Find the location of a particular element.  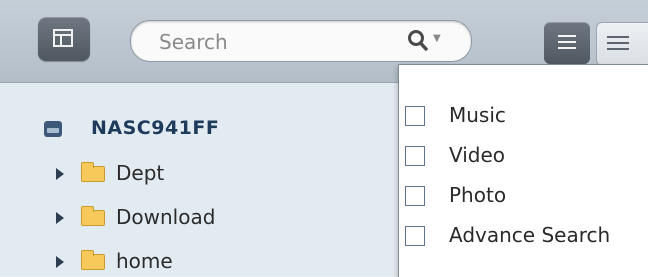

panel-layout-icon is located at coordinates (63, 38).